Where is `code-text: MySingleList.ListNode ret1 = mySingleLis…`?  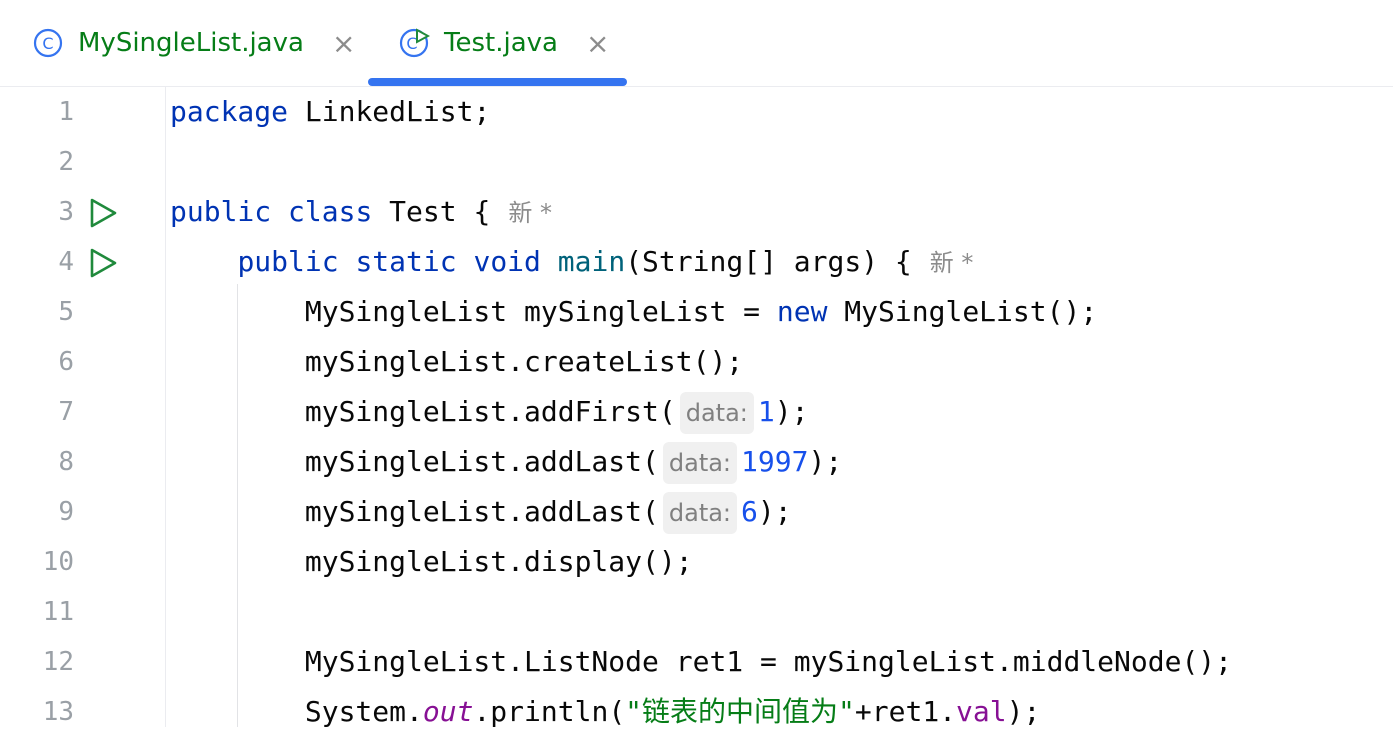 code-text: MySingleList.ListNode ret1 = mySingleLis… is located at coordinates (701, 662).